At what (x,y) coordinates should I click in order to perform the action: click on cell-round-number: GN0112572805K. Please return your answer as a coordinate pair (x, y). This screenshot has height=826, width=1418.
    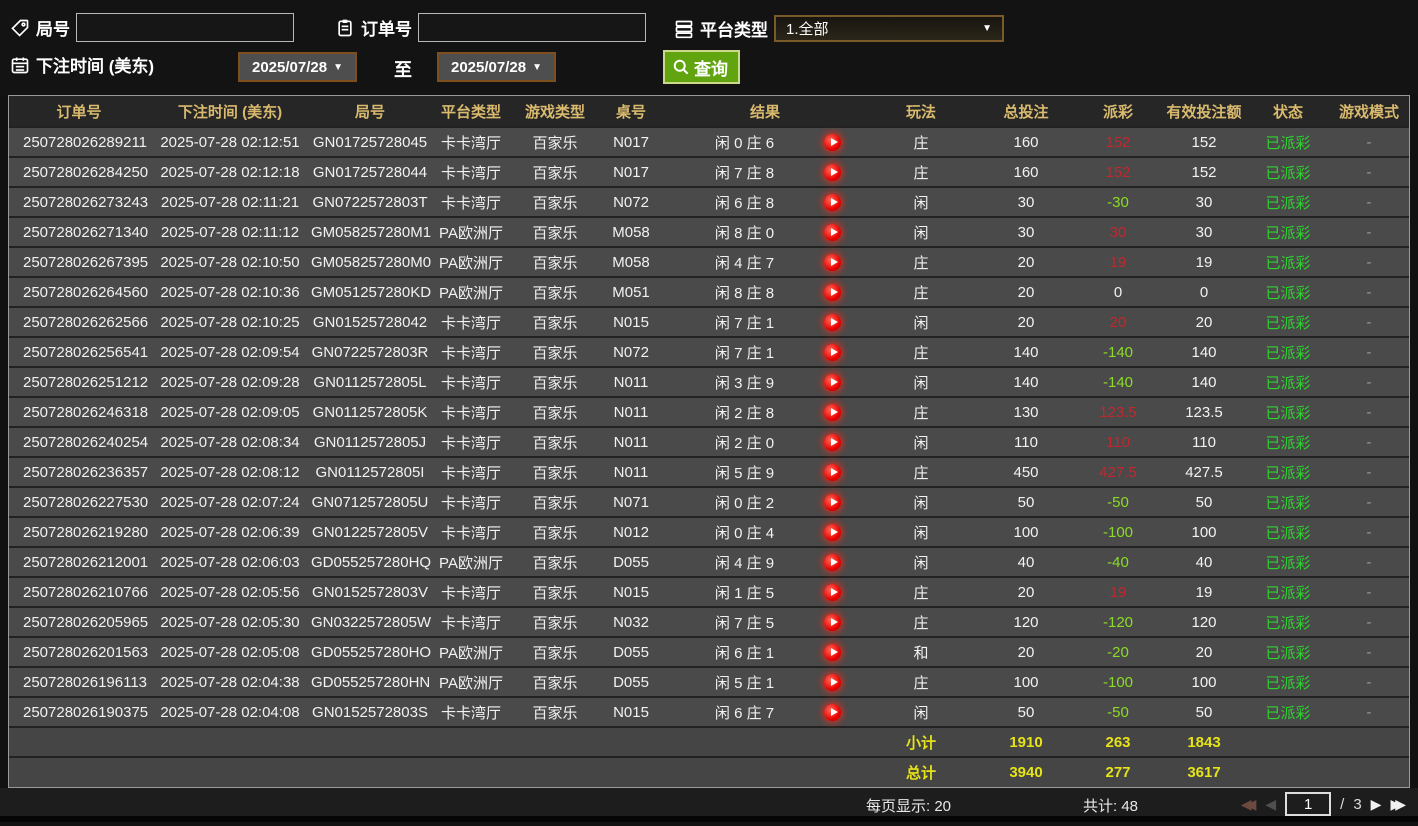
    Looking at the image, I should click on (370, 411).